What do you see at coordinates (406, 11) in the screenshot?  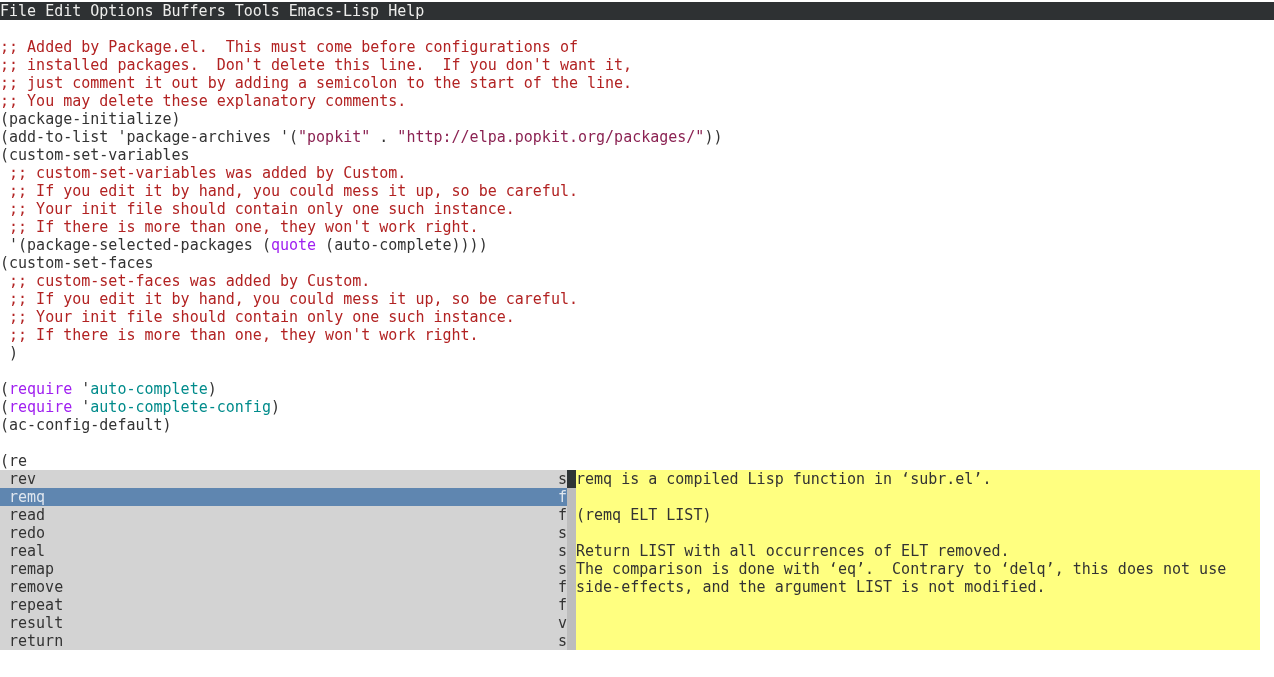 I see `menu-item: Help` at bounding box center [406, 11].